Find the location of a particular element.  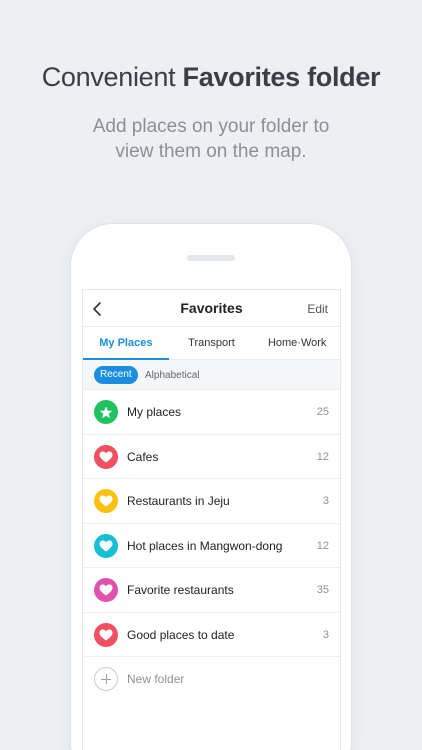

tab-bar: My Places Transport Home·Work is located at coordinates (211, 343).